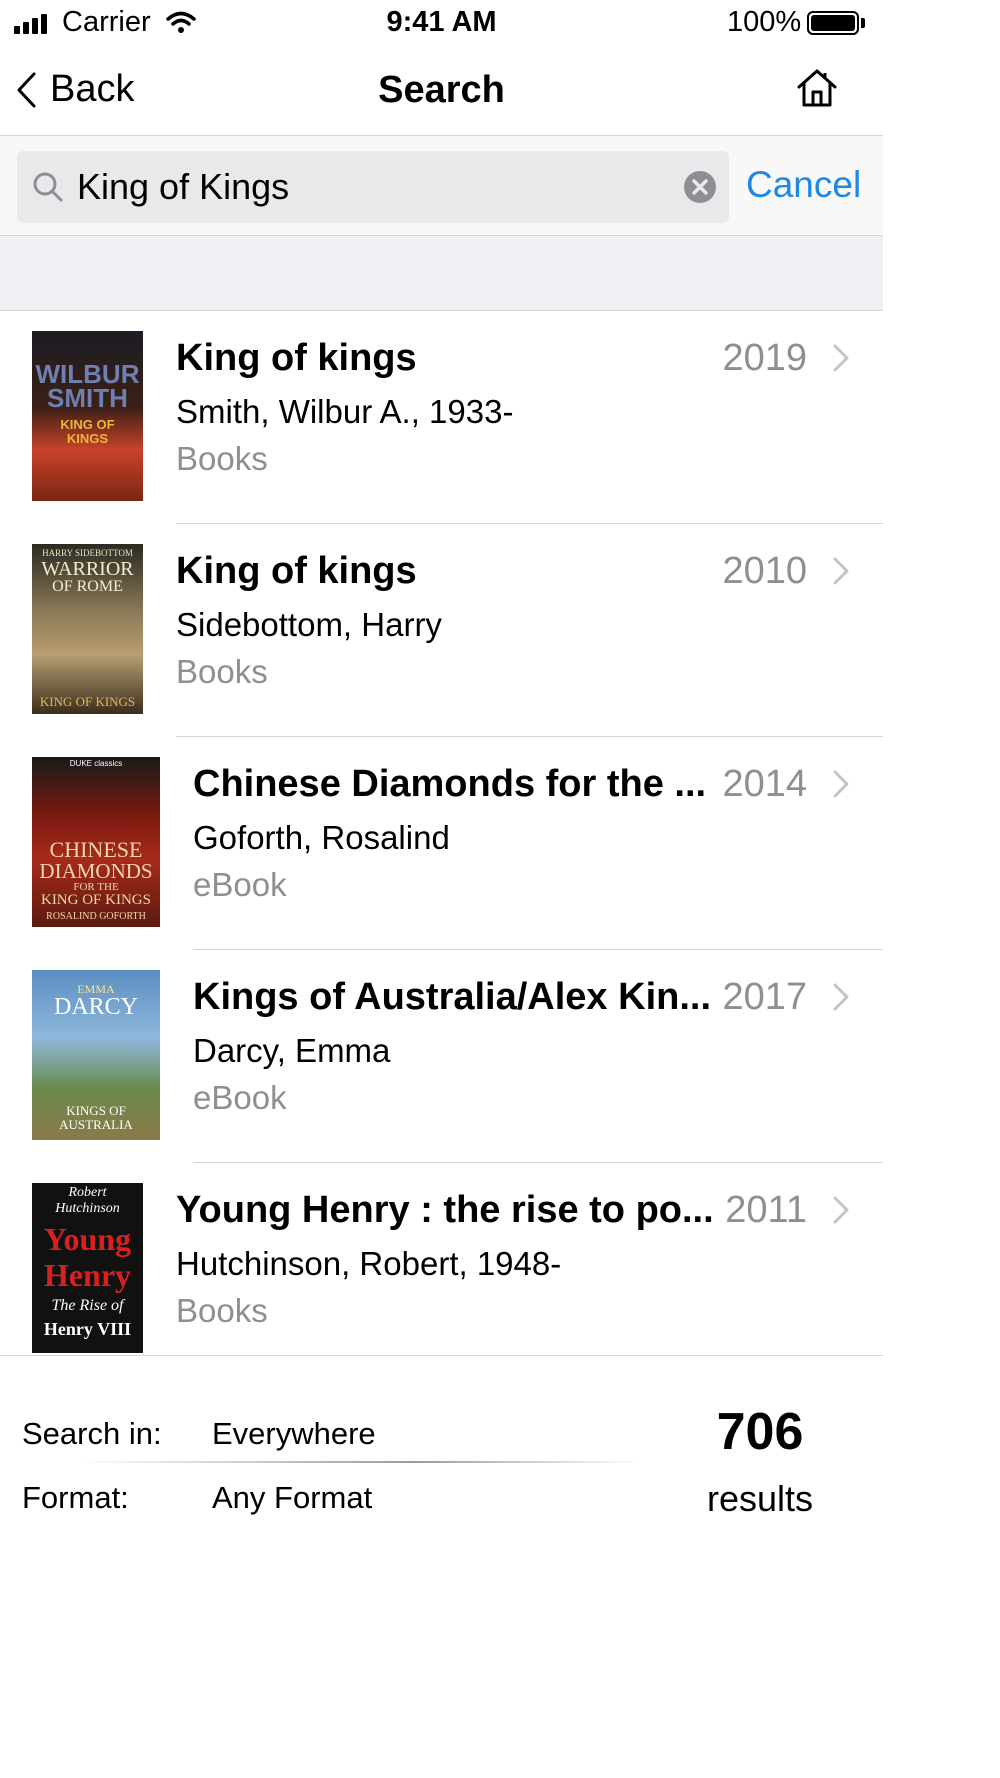 The image size is (1000, 1778). Describe the element at coordinates (441, 90) in the screenshot. I see `page-title: Search` at that location.